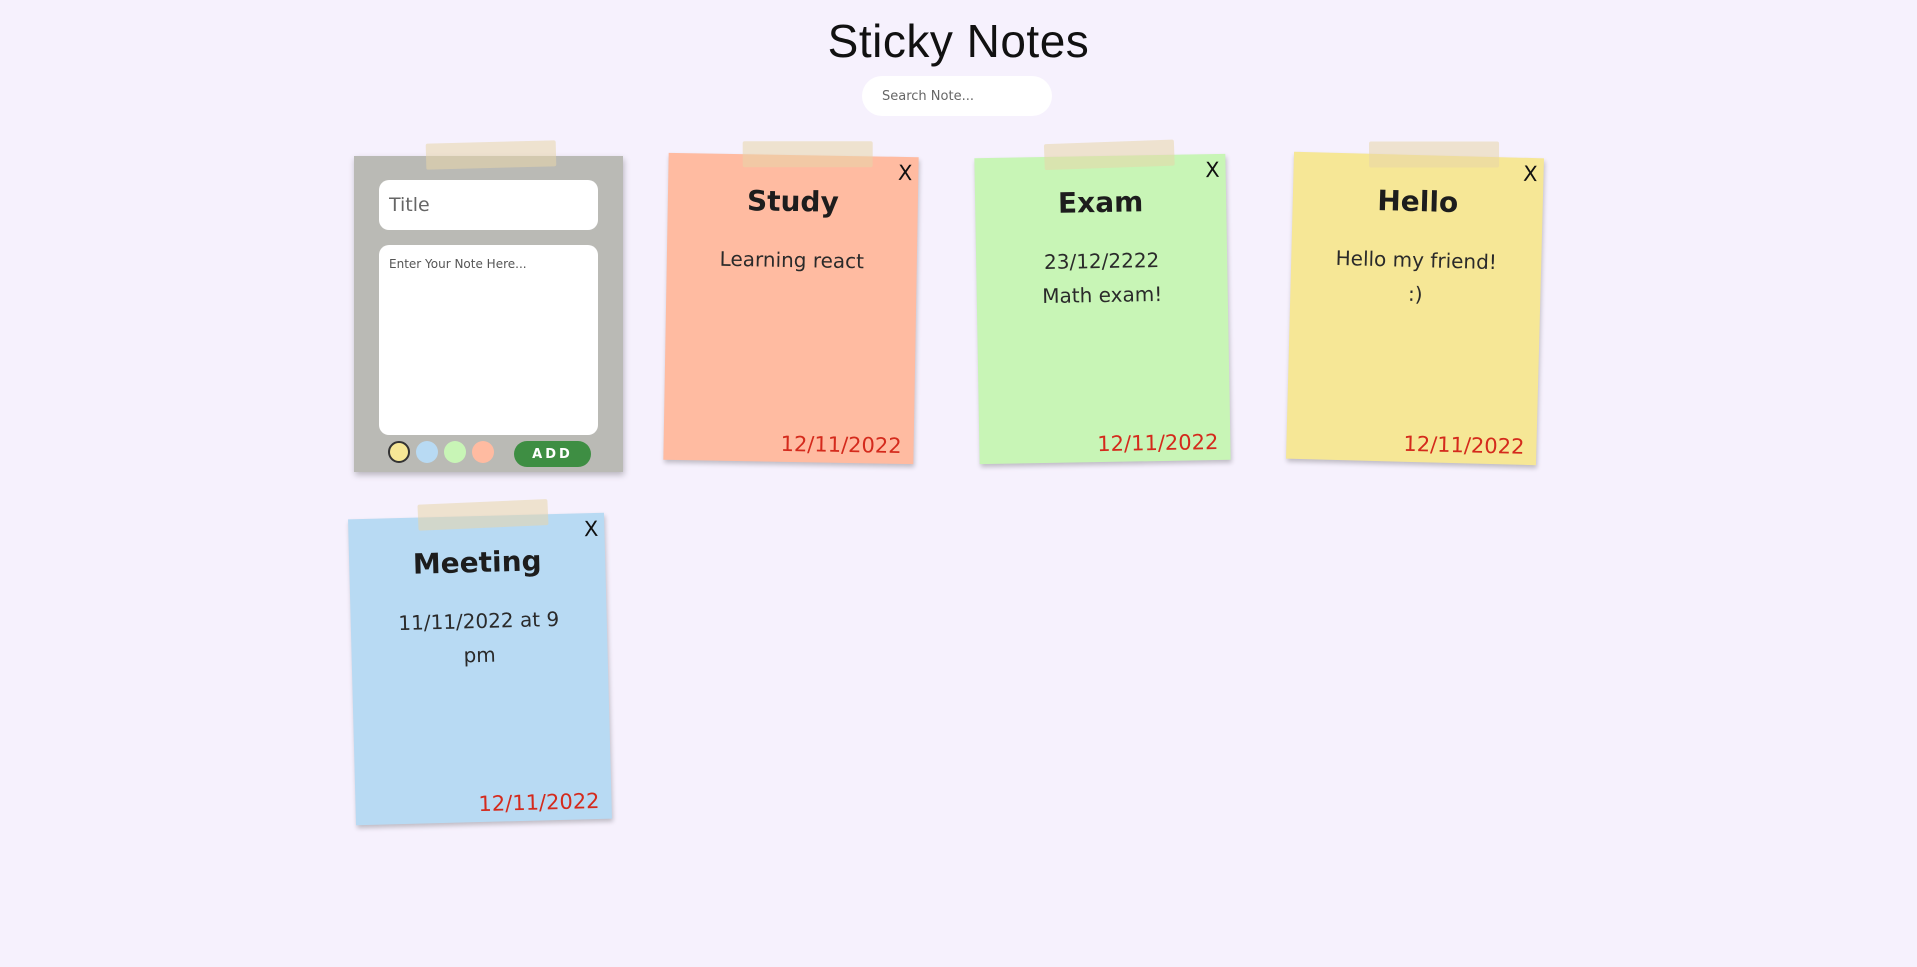 The height and width of the screenshot is (967, 1917). What do you see at coordinates (483, 452) in the screenshot?
I see `color-swatch-peach` at bounding box center [483, 452].